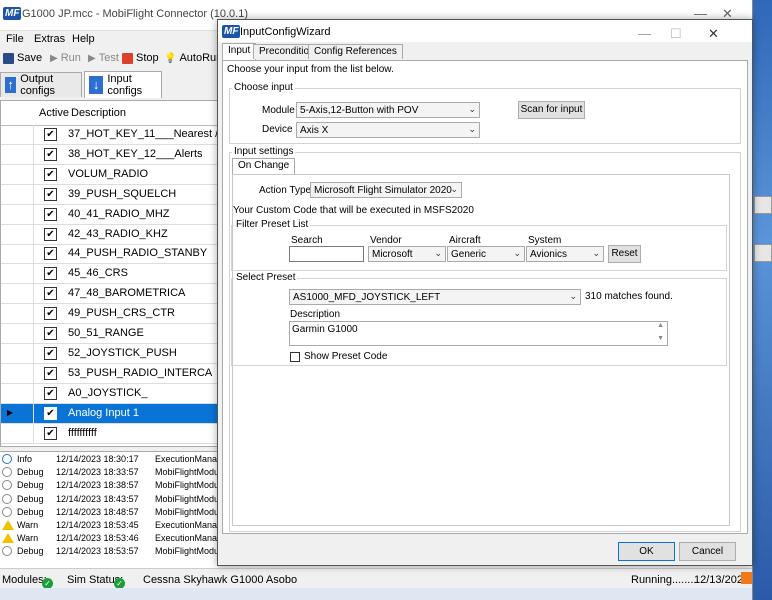  I want to click on log-time: 12/14/2023 18:53:57, so click(97, 551).